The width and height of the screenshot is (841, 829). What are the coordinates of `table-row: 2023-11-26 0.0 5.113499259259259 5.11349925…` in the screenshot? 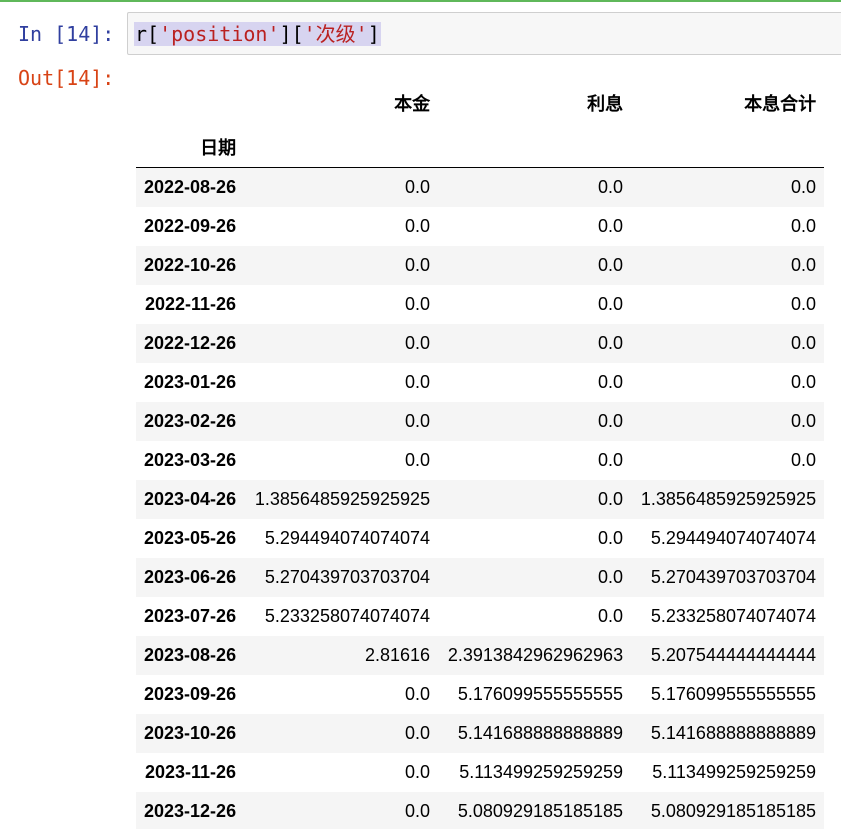 It's located at (480, 772).